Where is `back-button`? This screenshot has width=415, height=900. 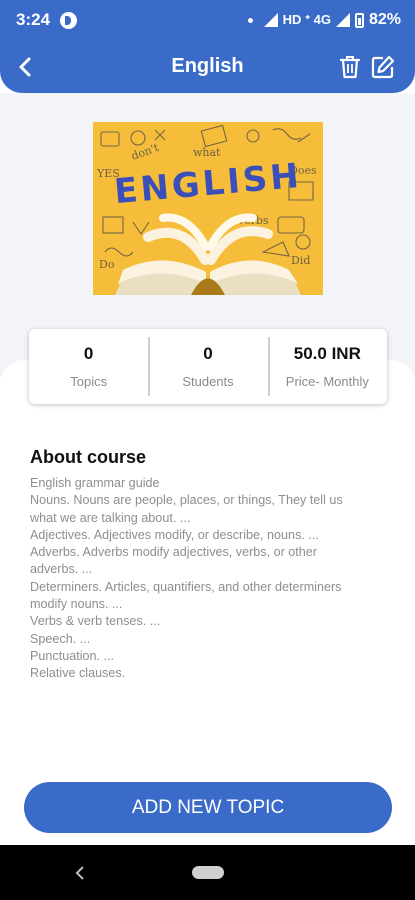 back-button is located at coordinates (25, 67).